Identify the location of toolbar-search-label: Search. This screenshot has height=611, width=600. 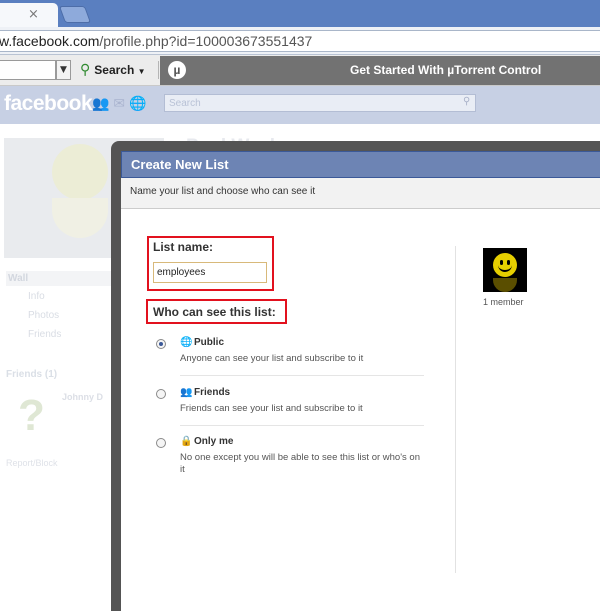
(114, 70).